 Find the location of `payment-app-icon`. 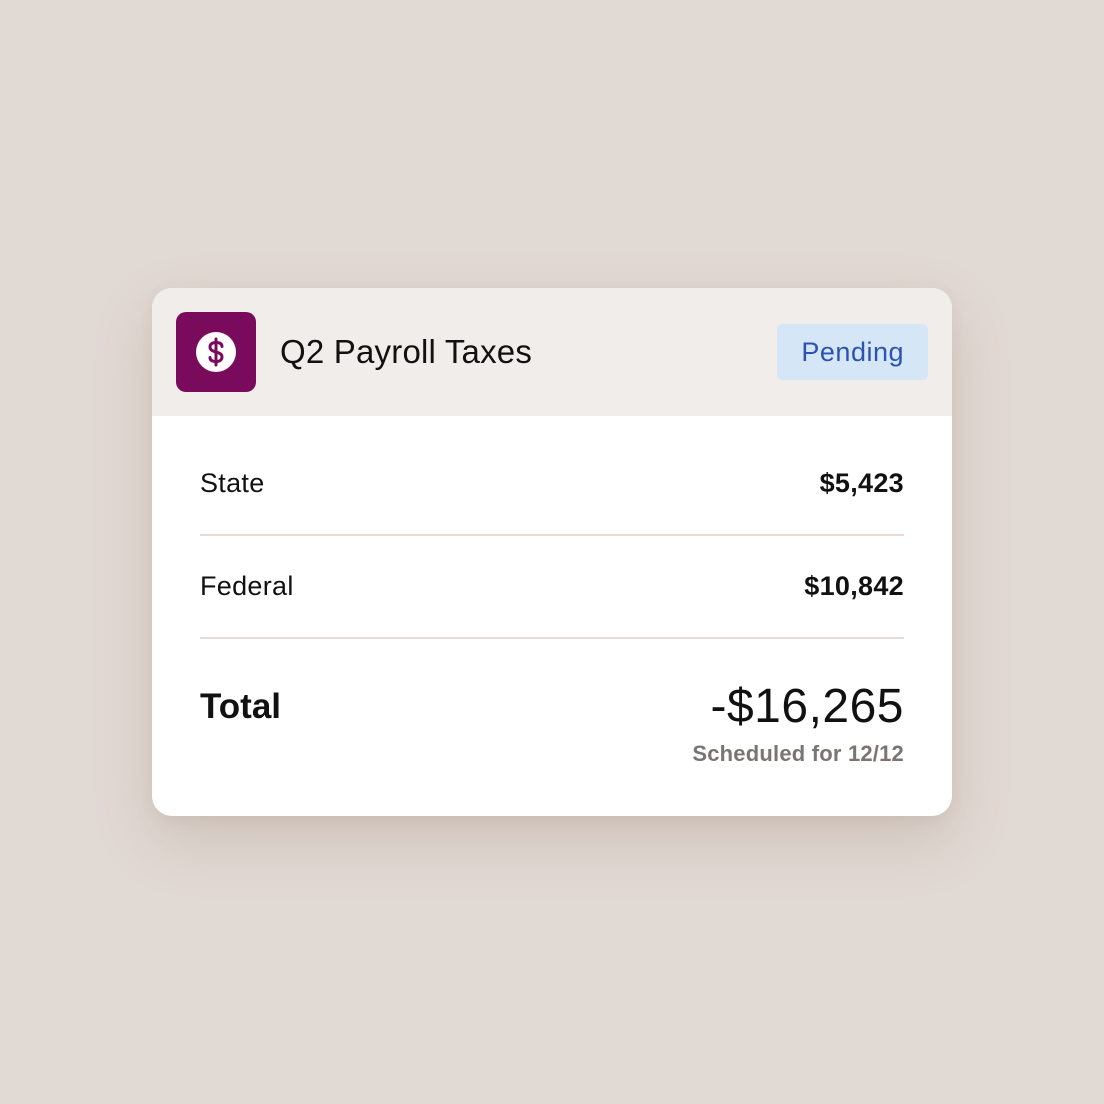

payment-app-icon is located at coordinates (216, 352).